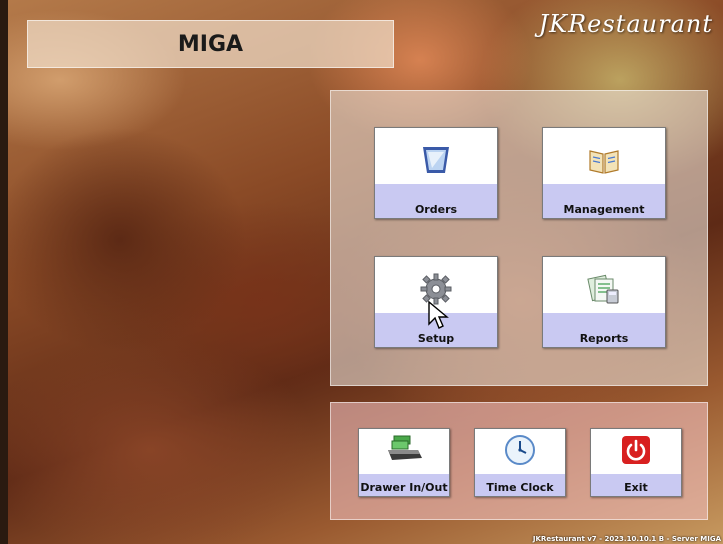  Describe the element at coordinates (520, 487) in the screenshot. I see `time-clock-label: Time Clock` at that location.